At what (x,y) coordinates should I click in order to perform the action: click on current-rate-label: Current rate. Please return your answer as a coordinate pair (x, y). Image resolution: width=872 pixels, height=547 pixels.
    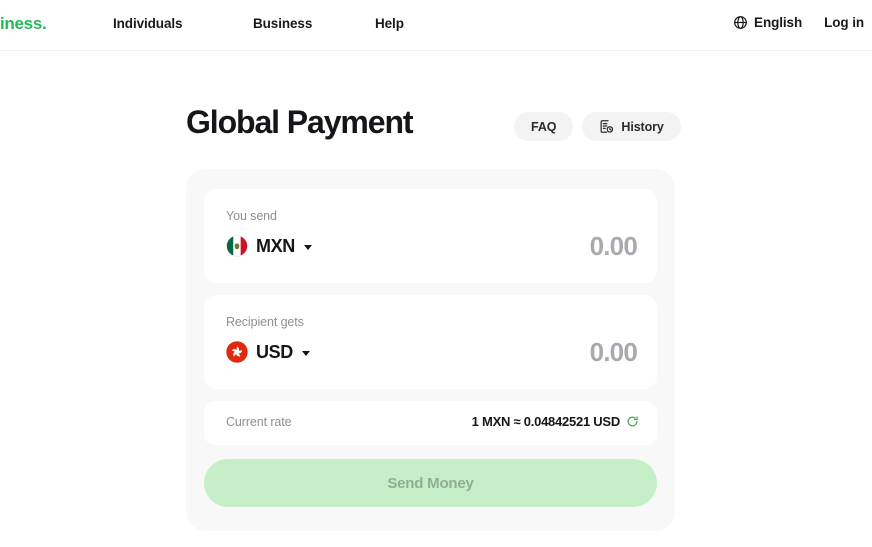
    Looking at the image, I should click on (259, 422).